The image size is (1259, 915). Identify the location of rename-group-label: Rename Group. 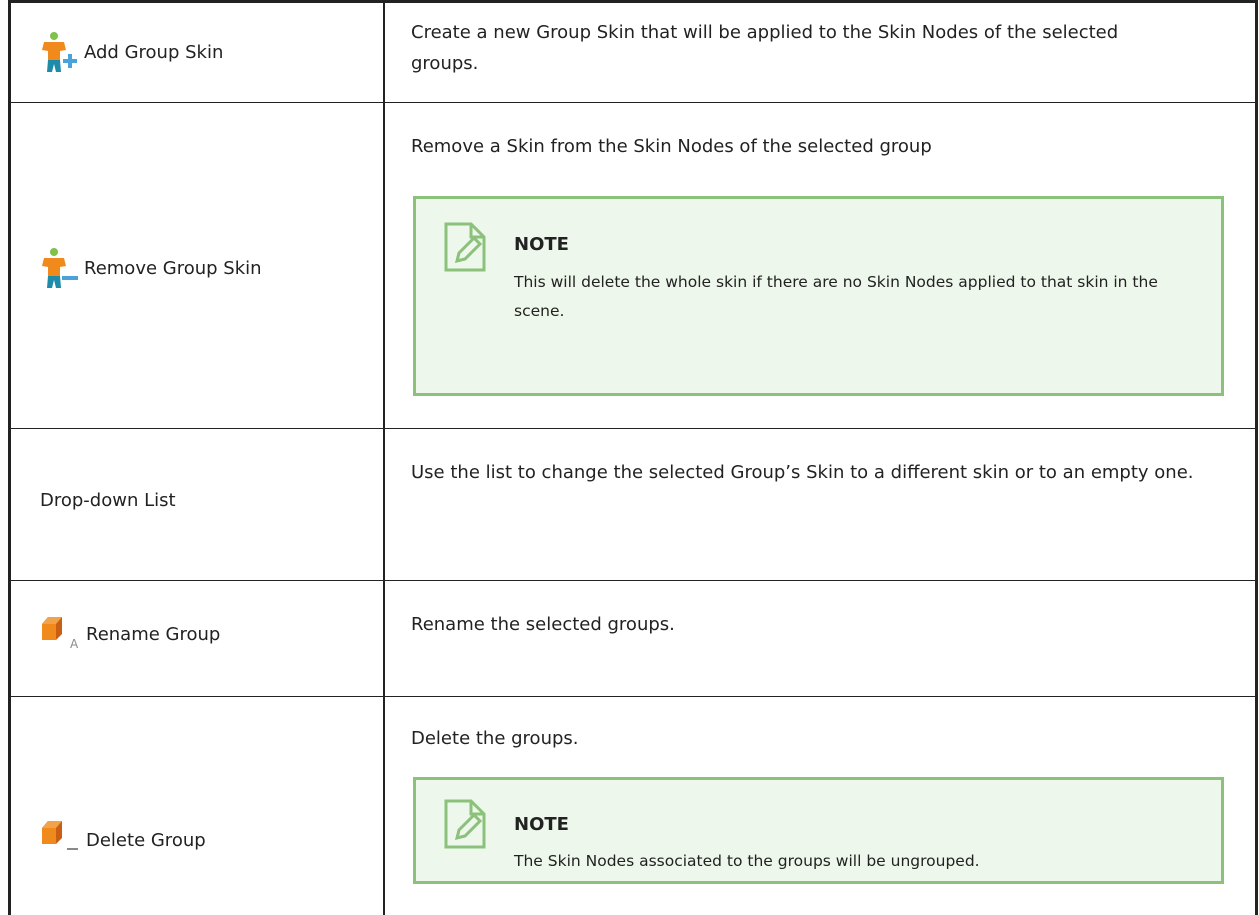
(153, 634).